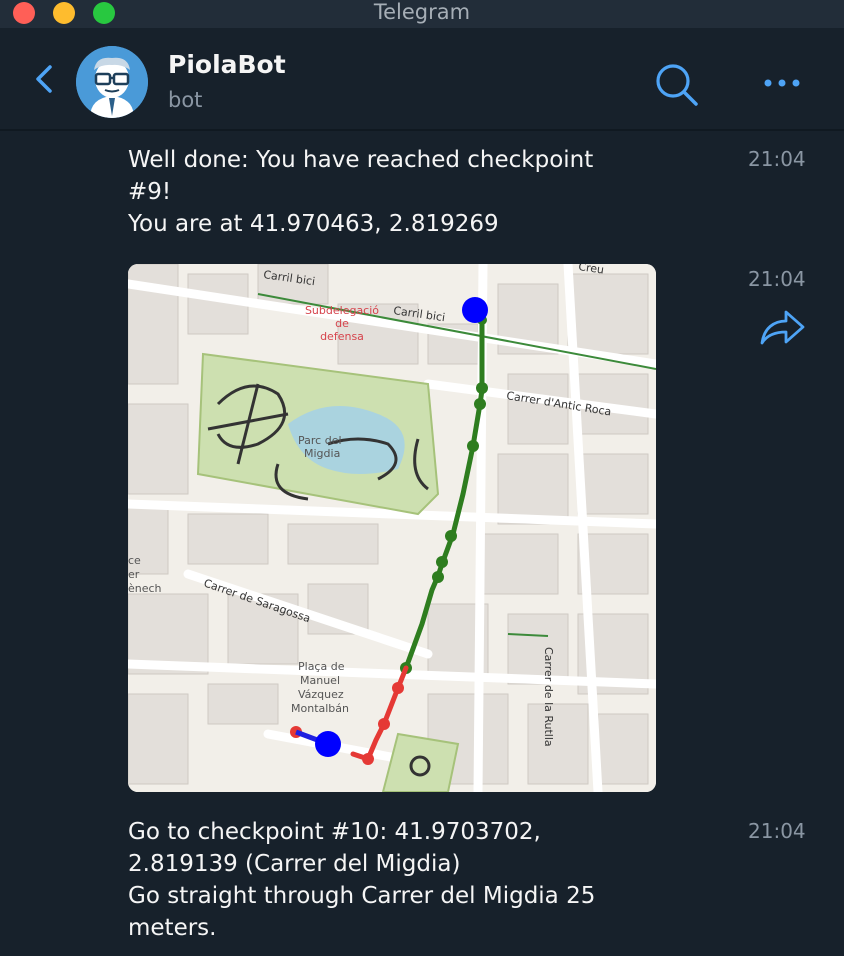 This screenshot has height=956, width=844. Describe the element at coordinates (320, 440) in the screenshot. I see `map-label: Parc del` at that location.